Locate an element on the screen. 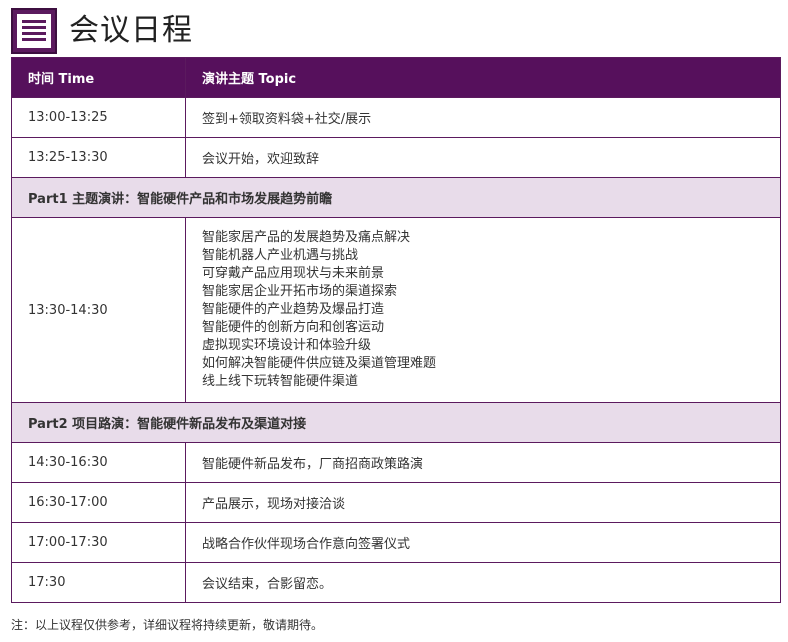  table-row: 17:00-17:30 战略合作伙伴现场合作意向签署仪式 is located at coordinates (396, 542).